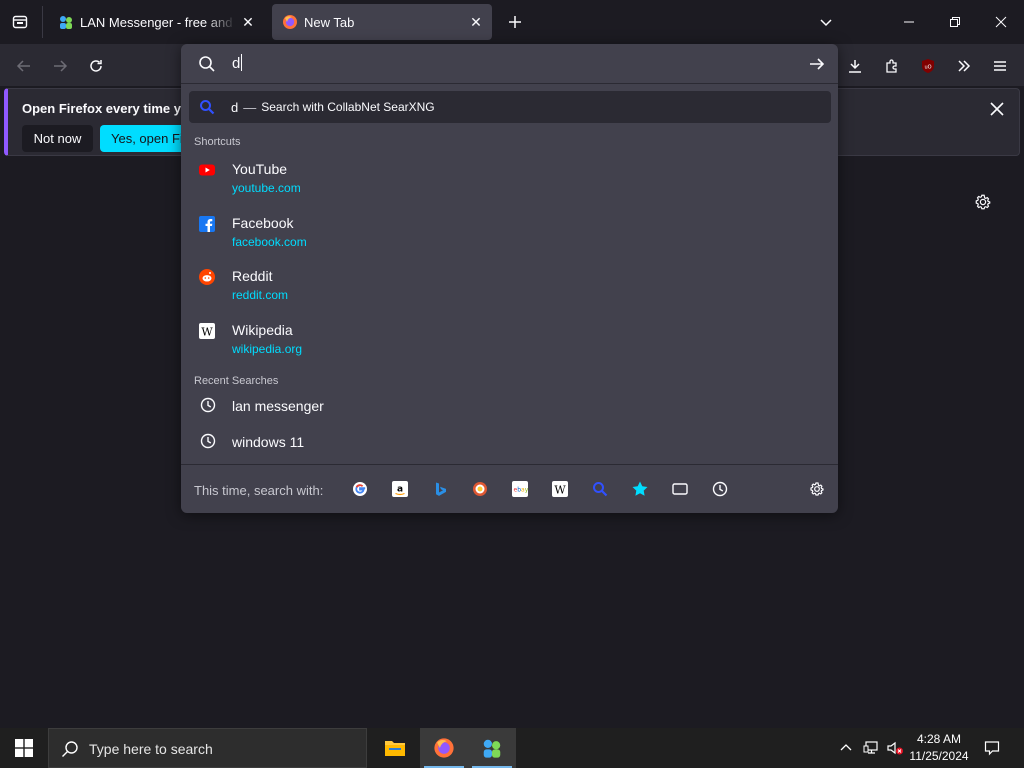  Describe the element at coordinates (260, 169) in the screenshot. I see `shortcut-title: YouTube` at that location.